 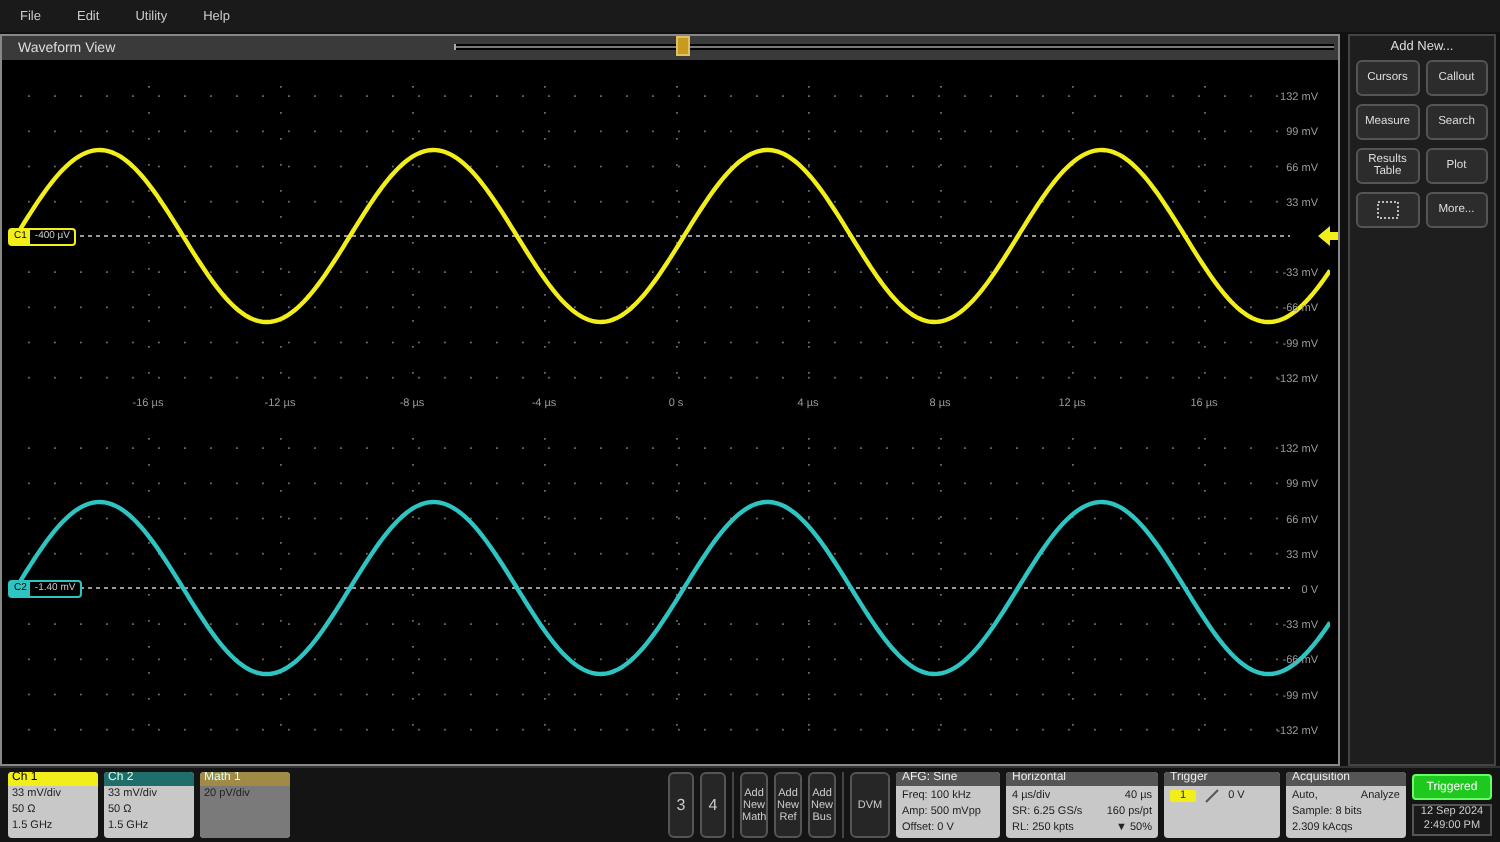 What do you see at coordinates (1212, 796) in the screenshot?
I see `rising-edge-icon` at bounding box center [1212, 796].